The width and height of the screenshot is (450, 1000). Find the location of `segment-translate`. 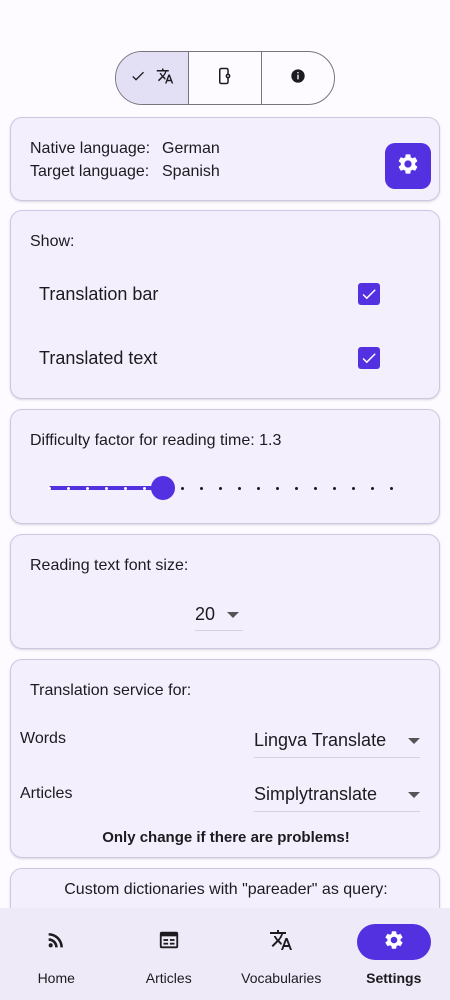

segment-translate is located at coordinates (152, 78).